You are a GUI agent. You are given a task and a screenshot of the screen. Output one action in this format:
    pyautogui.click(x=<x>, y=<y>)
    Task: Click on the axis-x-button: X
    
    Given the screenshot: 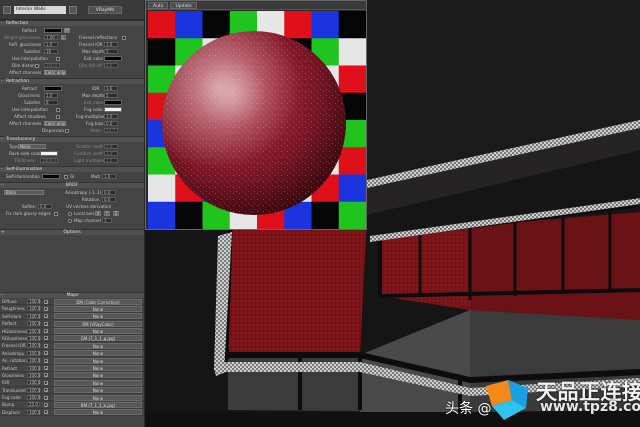 What is the action you would take?
    pyautogui.click(x=98, y=213)
    